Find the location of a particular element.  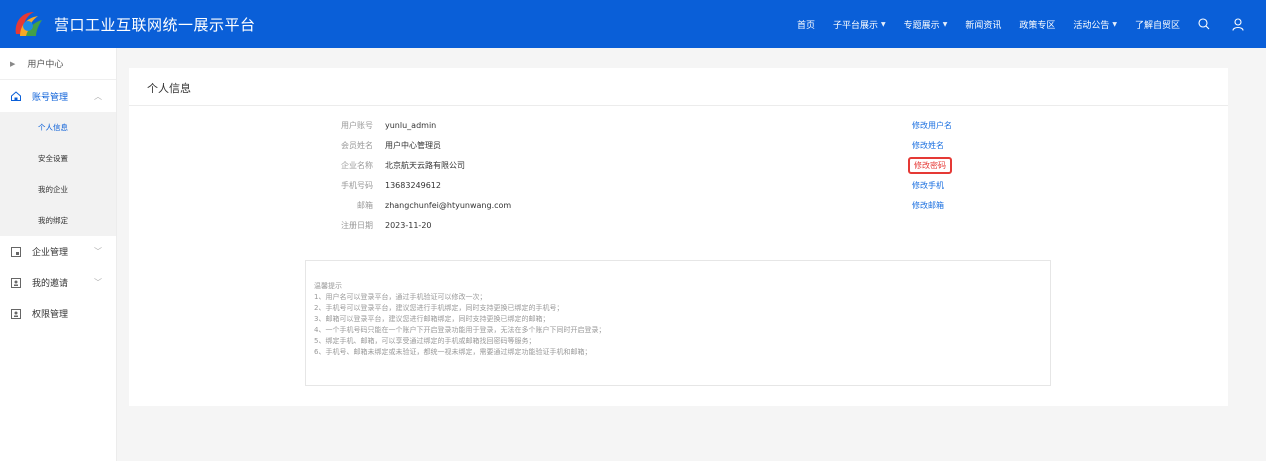

field-label: 企业名称 is located at coordinates (357, 165).